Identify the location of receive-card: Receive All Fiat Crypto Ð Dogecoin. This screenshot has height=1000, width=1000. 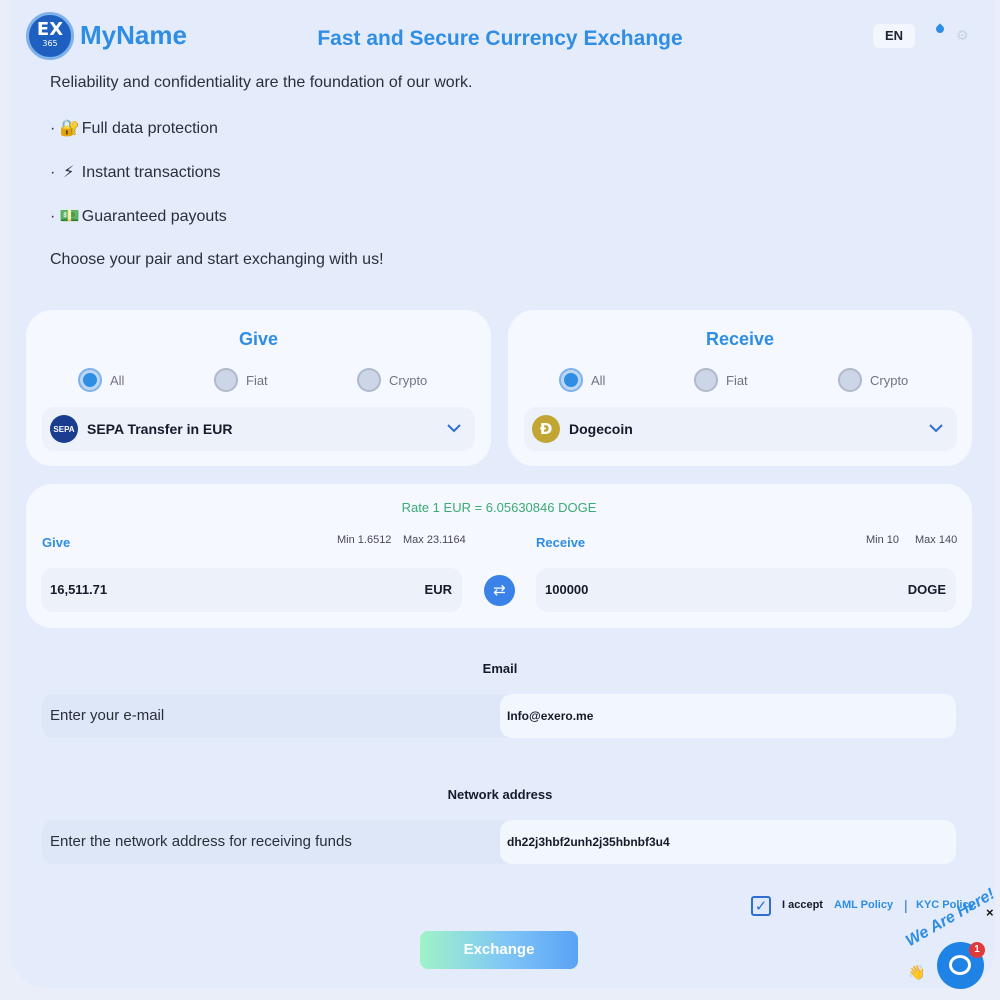
(740, 388).